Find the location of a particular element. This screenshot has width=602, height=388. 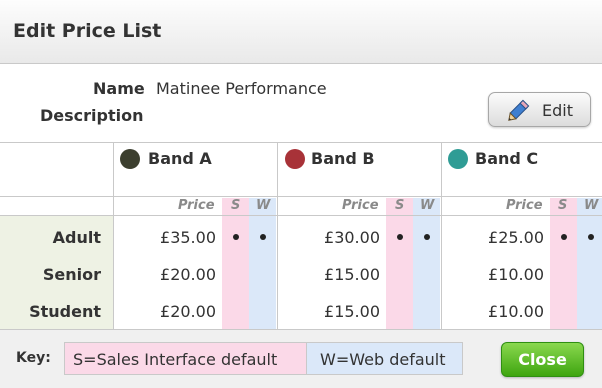

band-b-w-header: W is located at coordinates (427, 205).